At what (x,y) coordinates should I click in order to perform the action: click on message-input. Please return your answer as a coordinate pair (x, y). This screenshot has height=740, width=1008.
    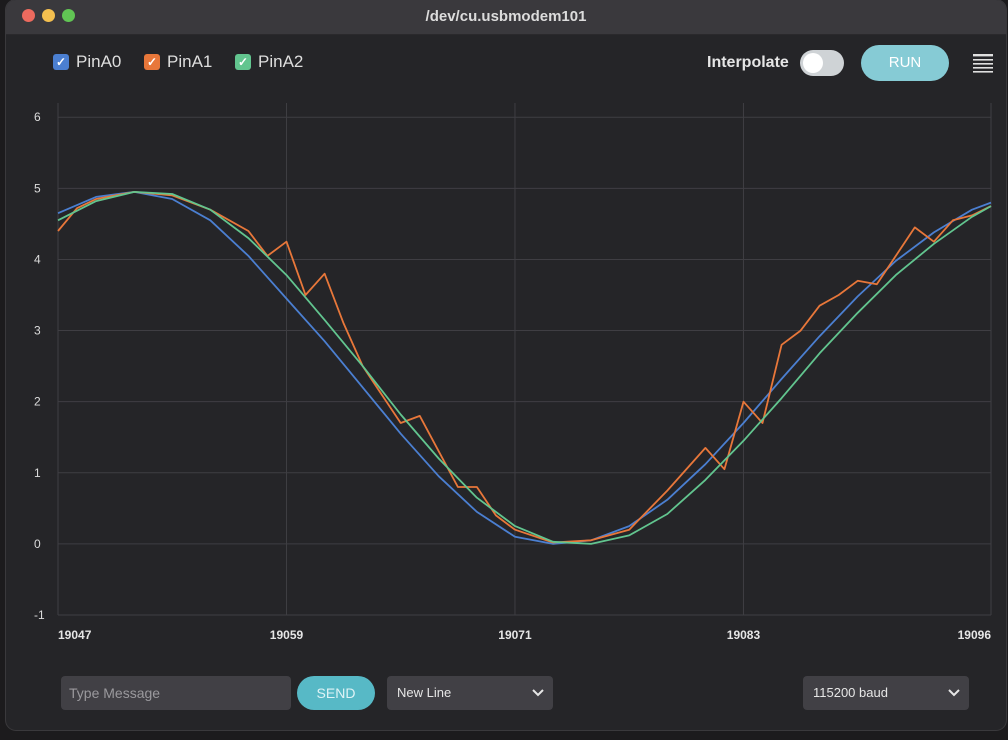
    Looking at the image, I should click on (176, 693).